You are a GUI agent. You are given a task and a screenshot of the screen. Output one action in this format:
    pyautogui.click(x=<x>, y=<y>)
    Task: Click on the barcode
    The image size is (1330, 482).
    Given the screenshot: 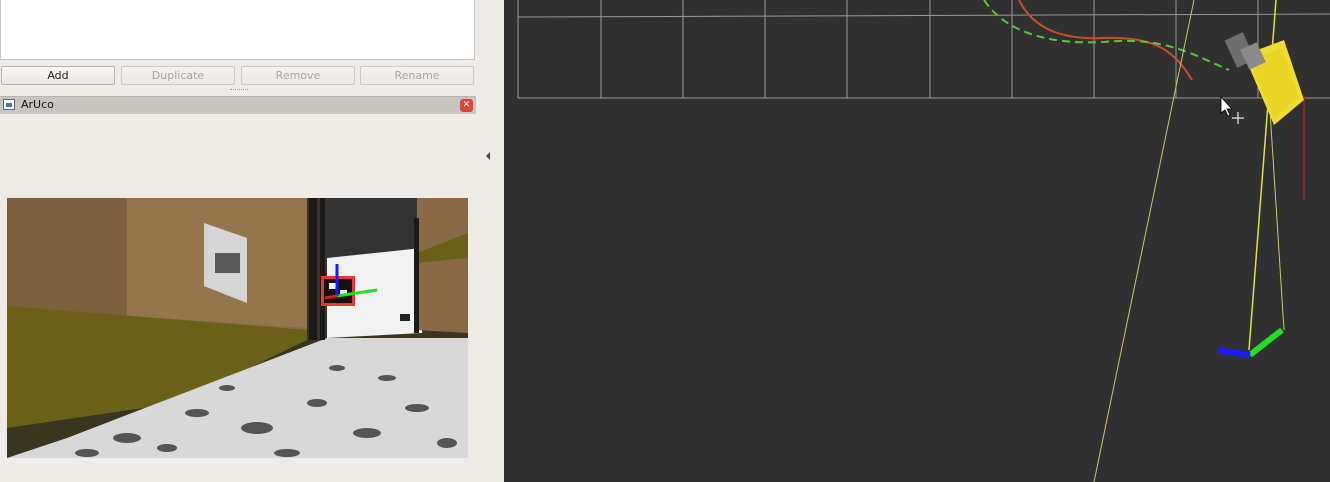 What is the action you would take?
    pyautogui.click(x=227, y=263)
    